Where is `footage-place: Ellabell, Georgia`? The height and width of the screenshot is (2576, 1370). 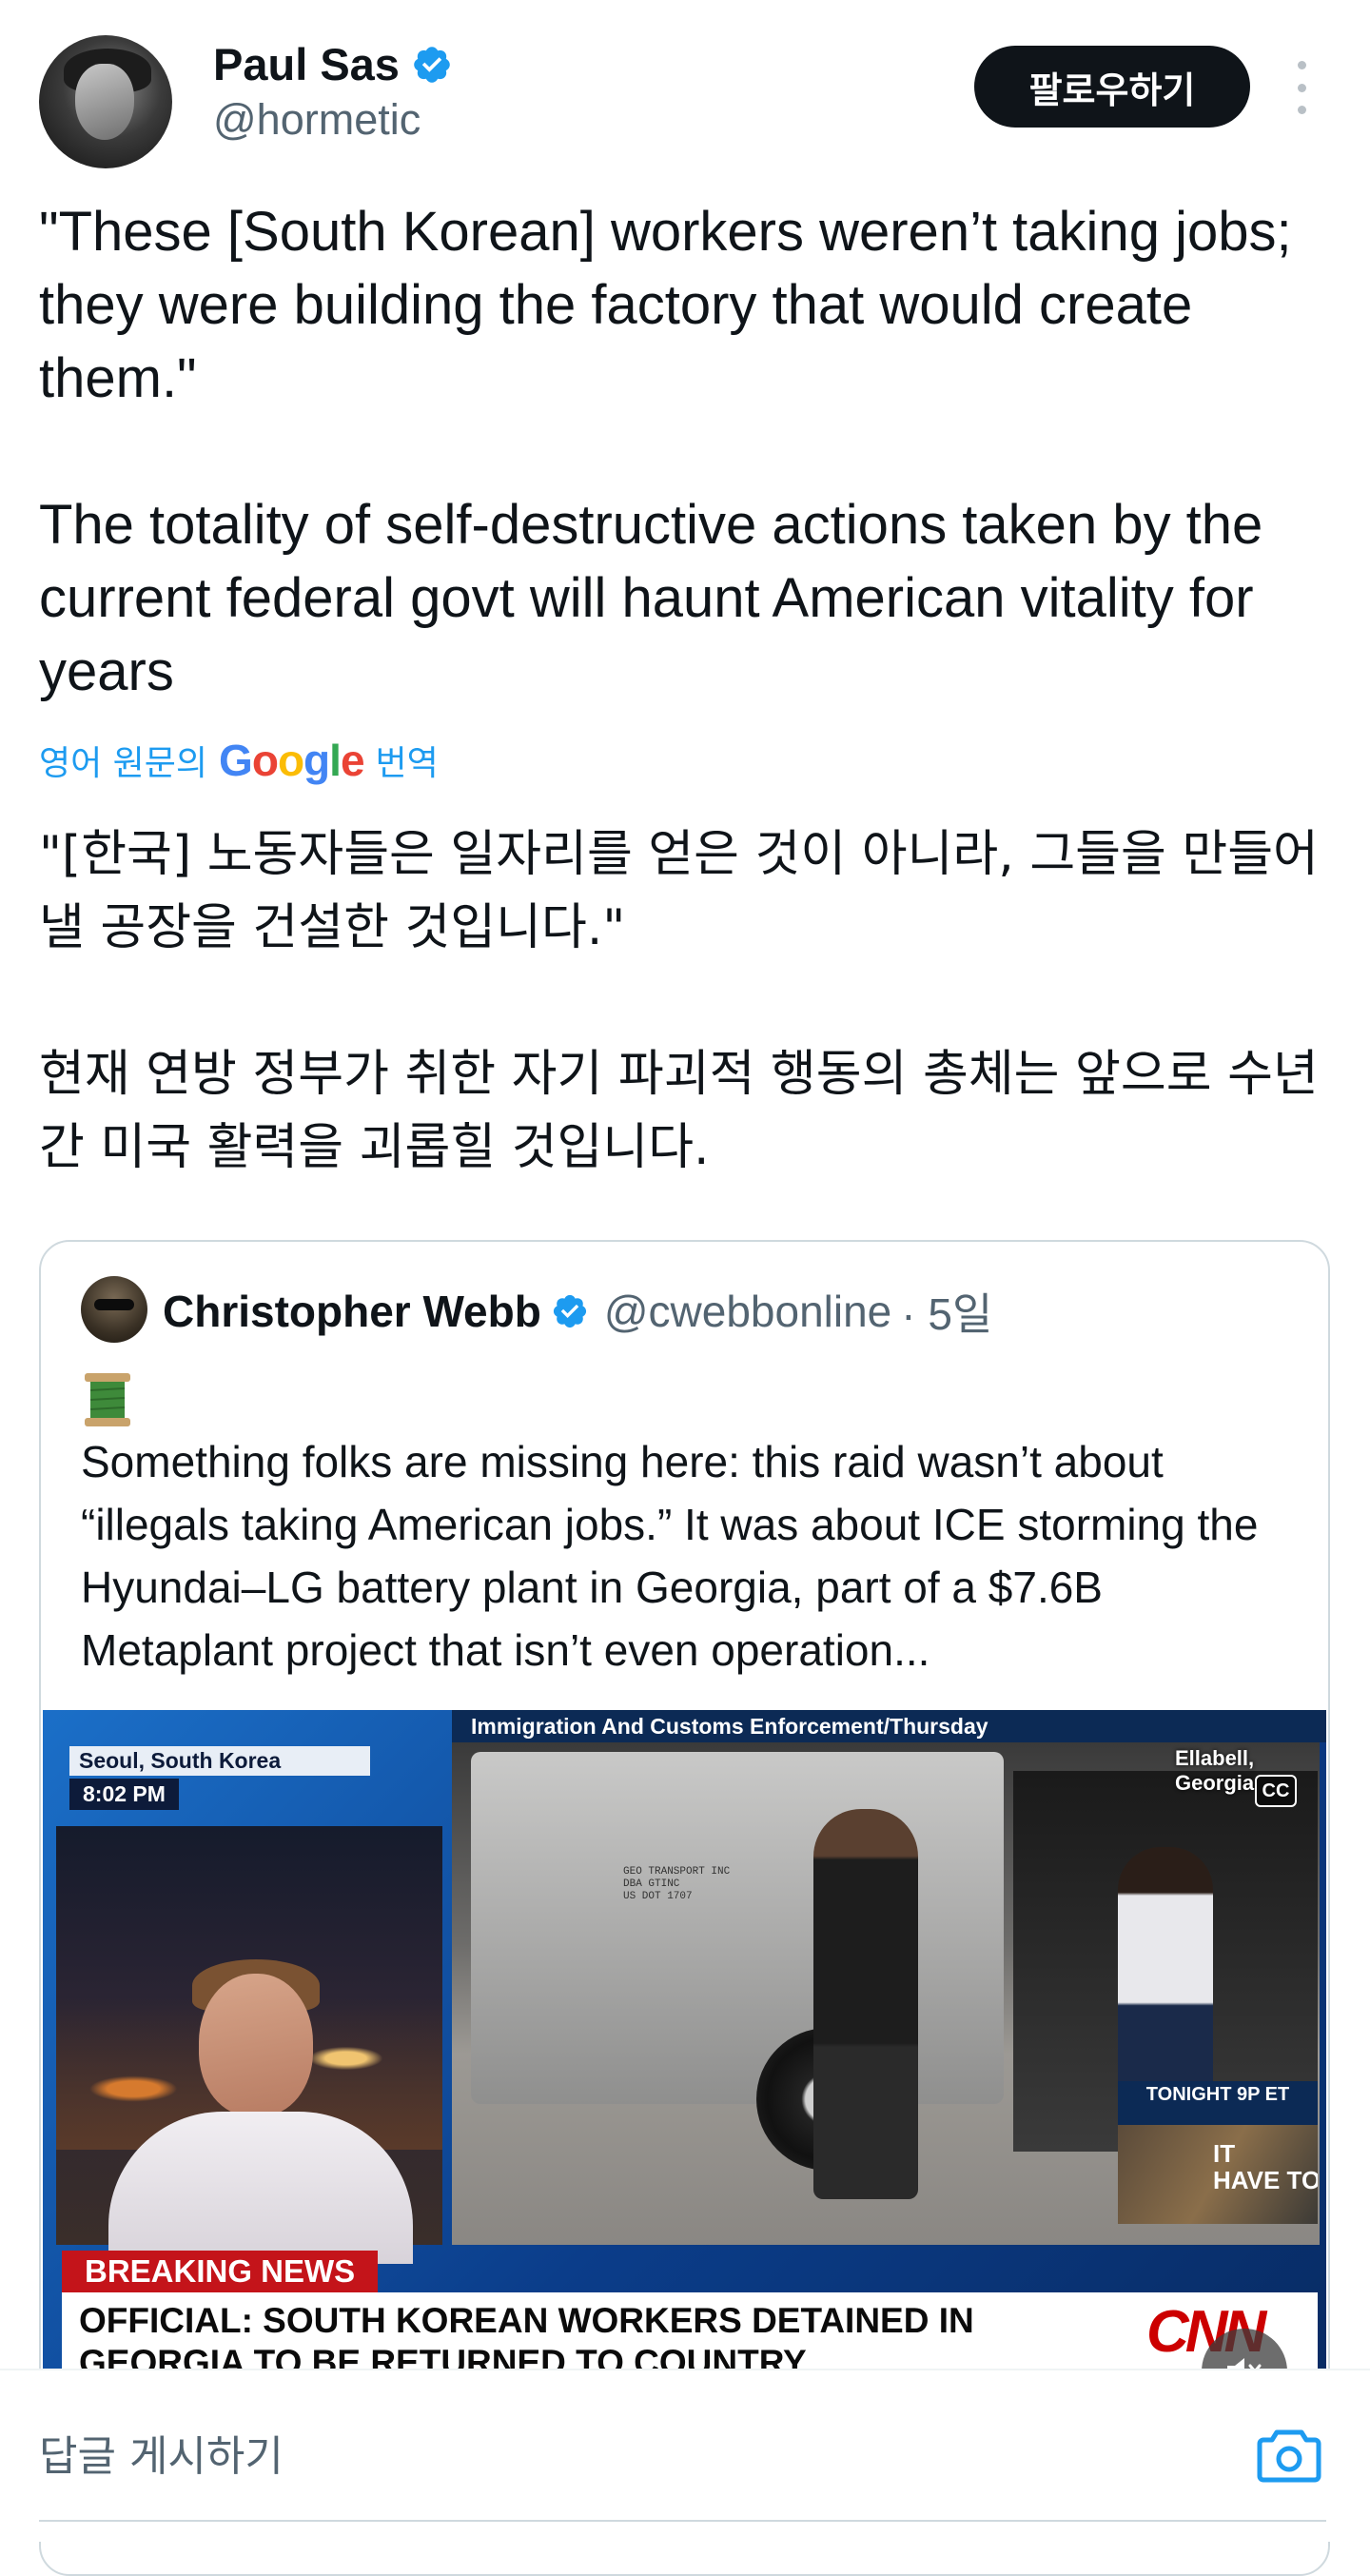 footage-place: Ellabell, Georgia is located at coordinates (1215, 1770).